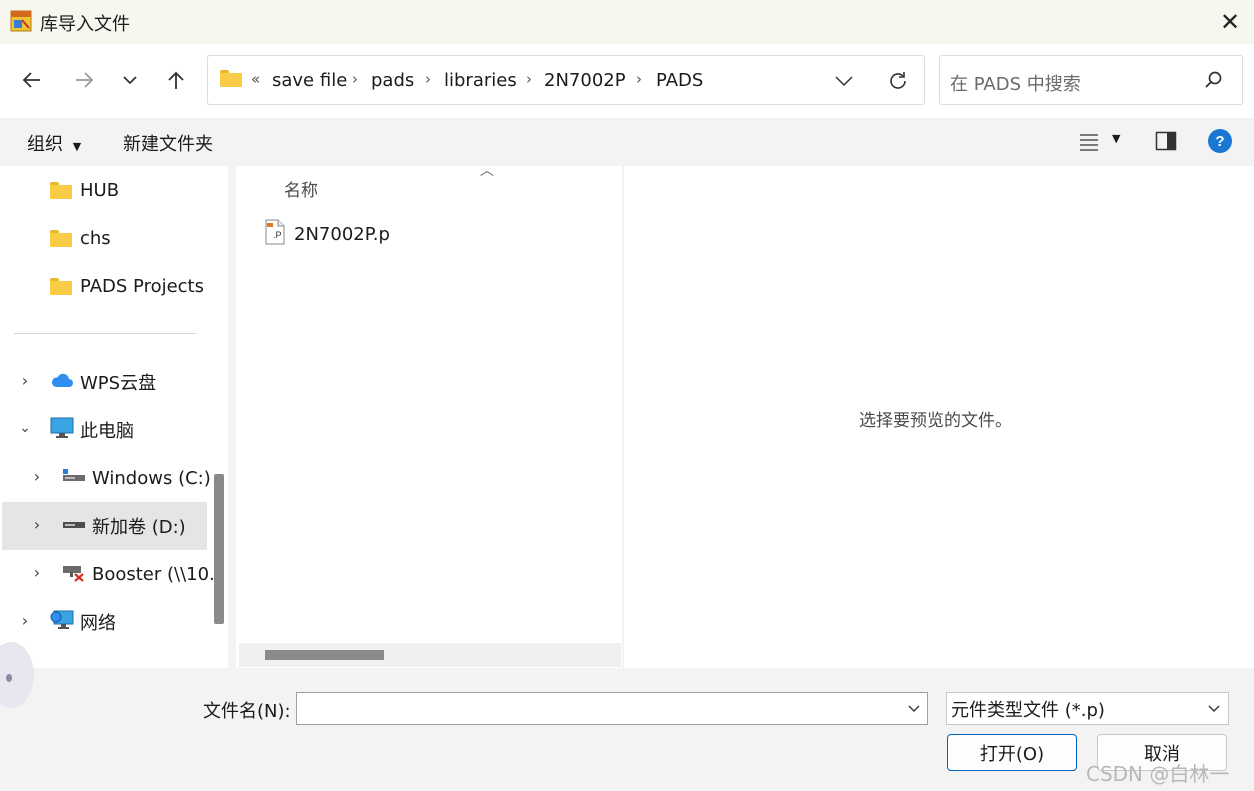 The image size is (1254, 791). I want to click on sidebar-scrollbar, so click(219, 549).